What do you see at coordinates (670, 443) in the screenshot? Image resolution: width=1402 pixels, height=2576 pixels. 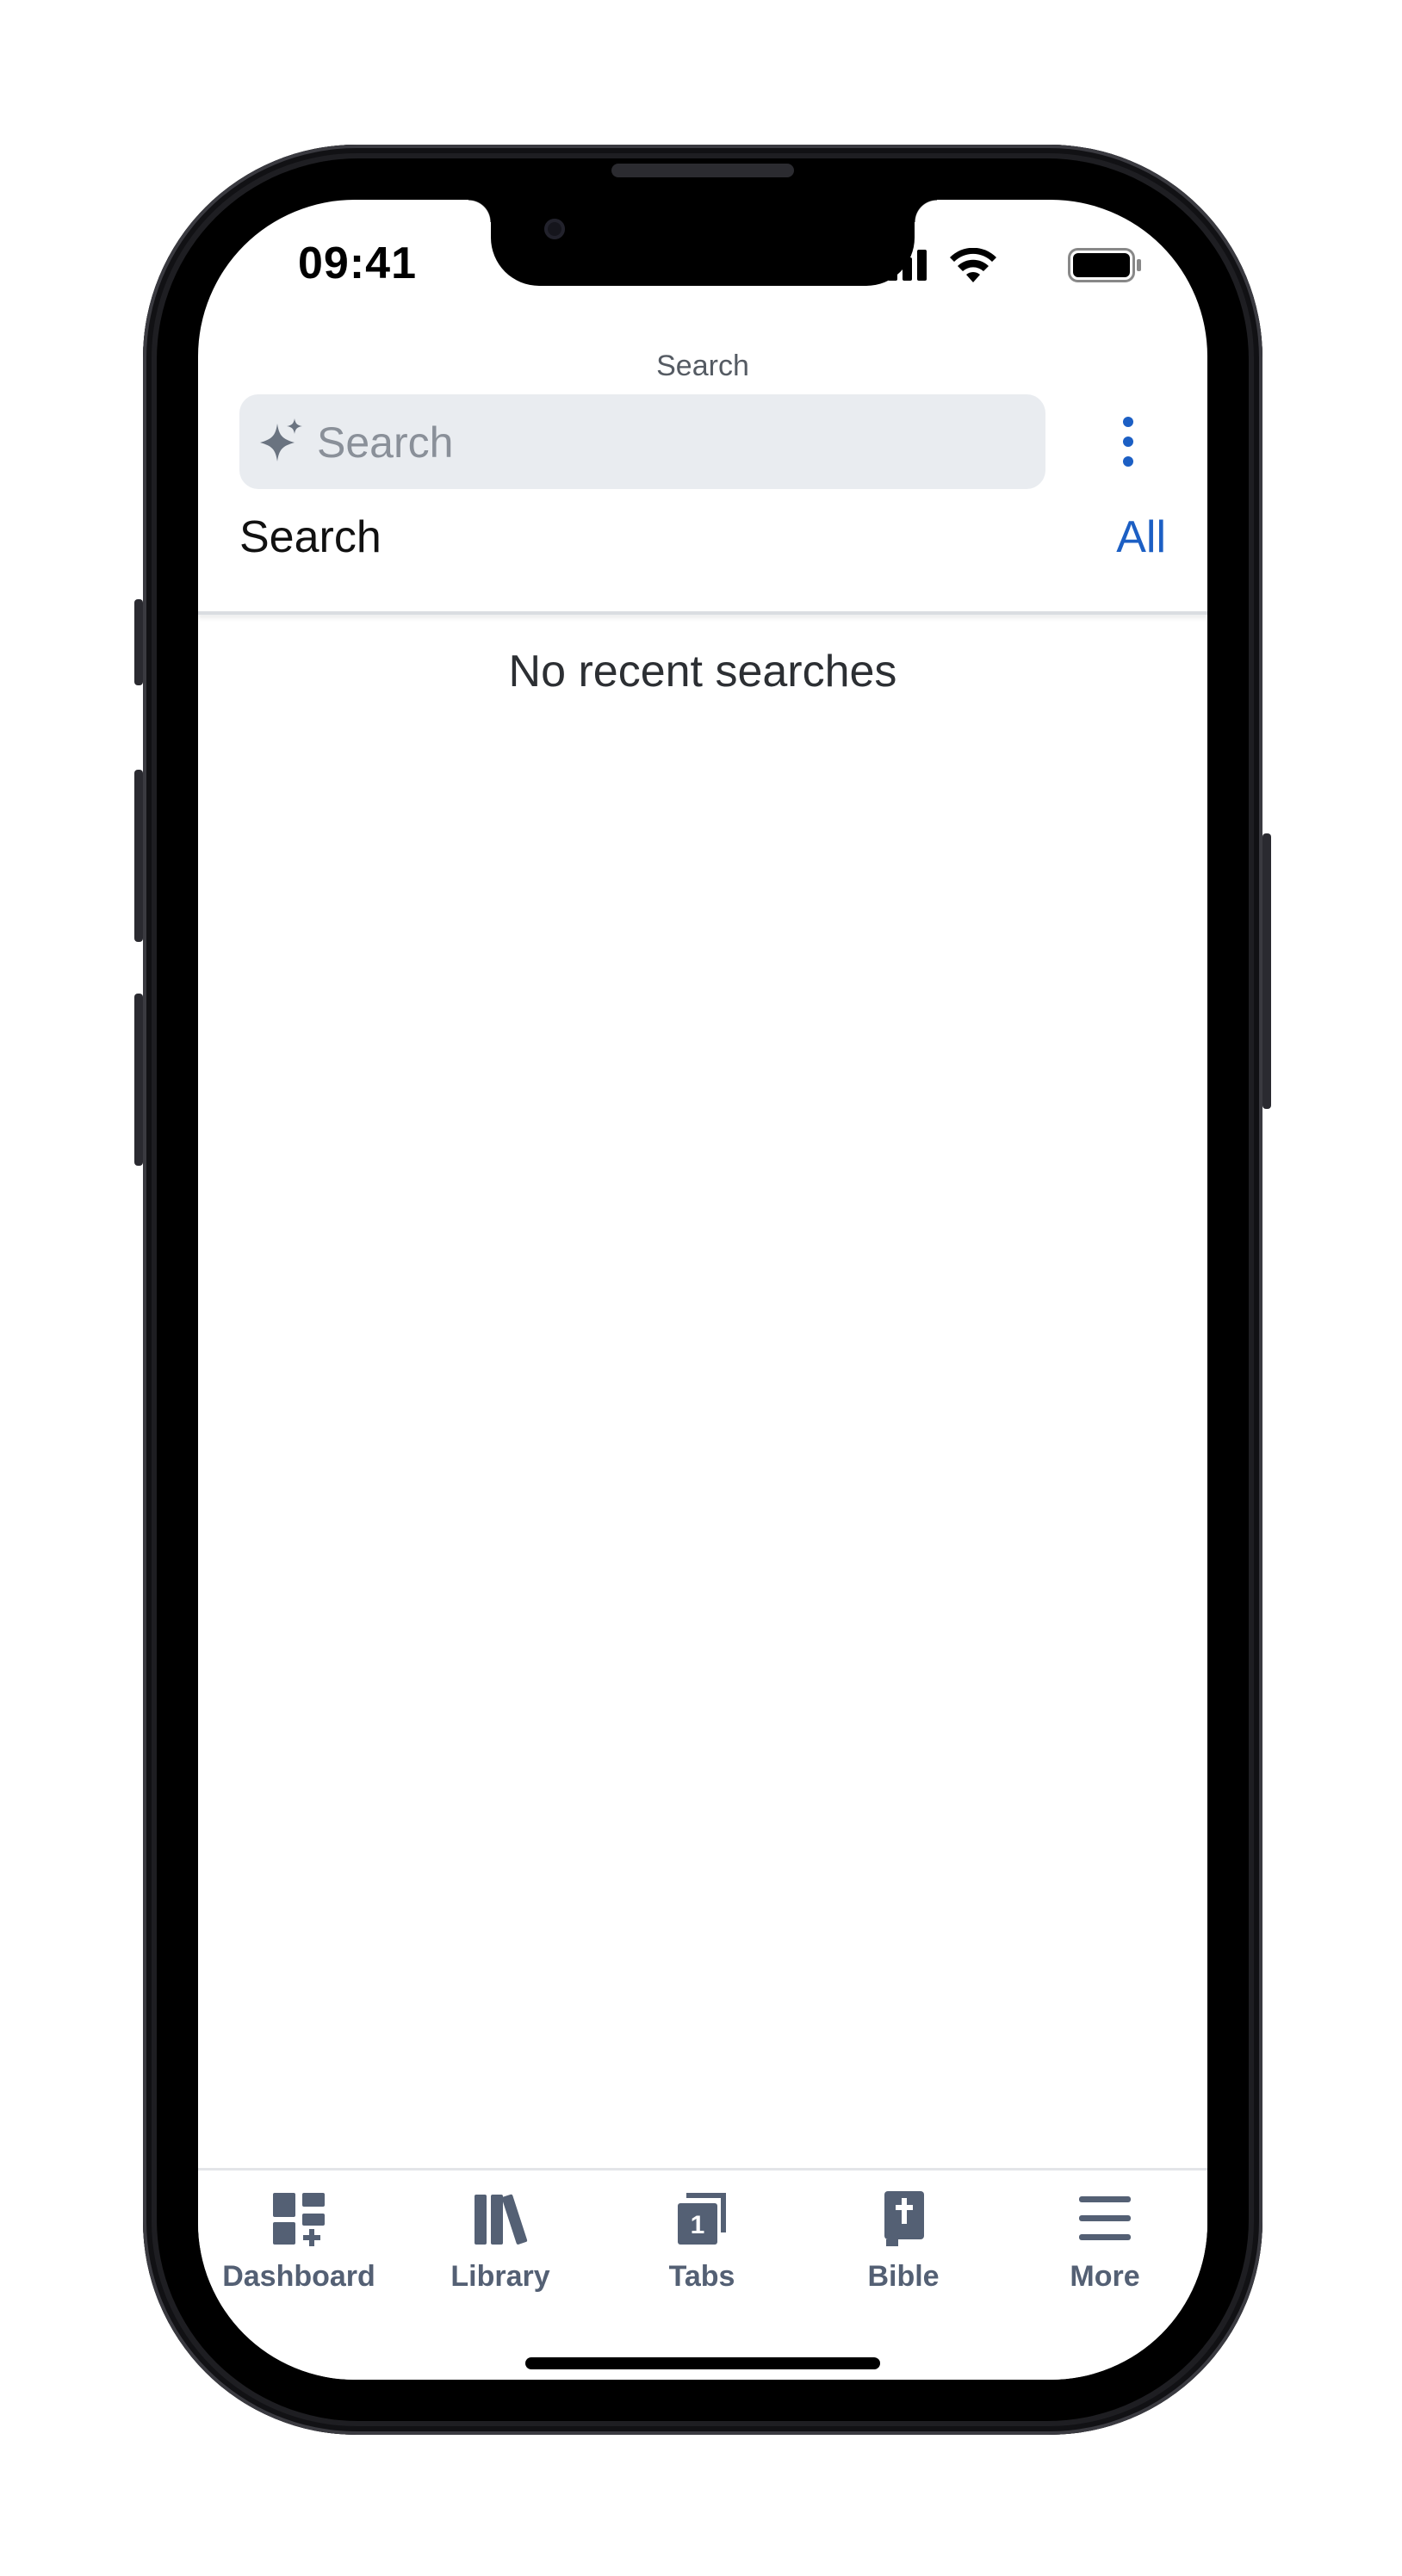 I see `search-input` at bounding box center [670, 443].